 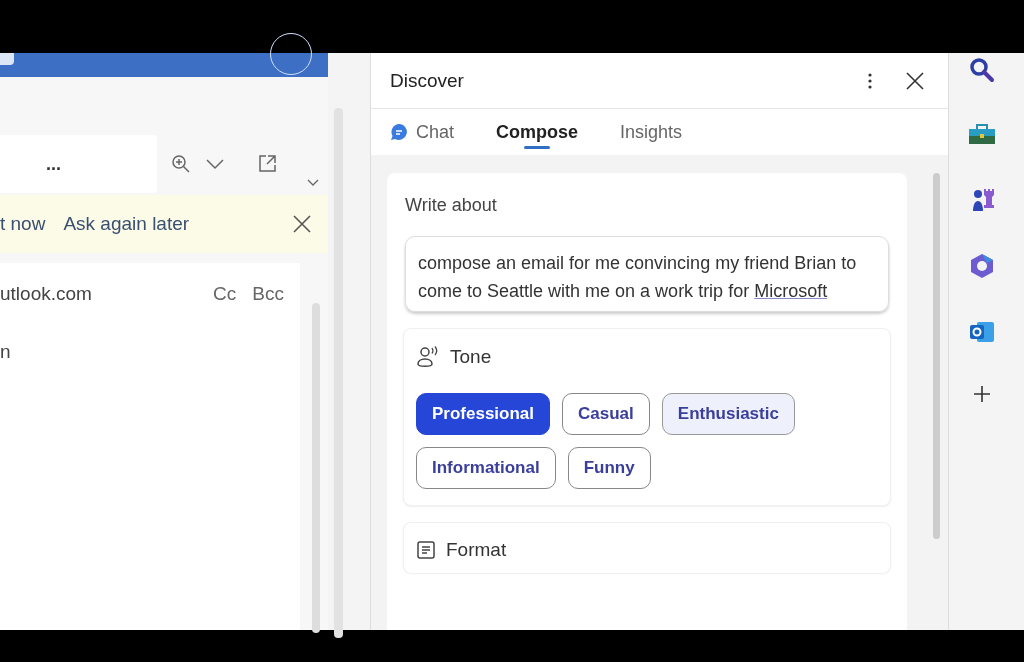 What do you see at coordinates (427, 80) in the screenshot?
I see `panel-title: Discover` at bounding box center [427, 80].